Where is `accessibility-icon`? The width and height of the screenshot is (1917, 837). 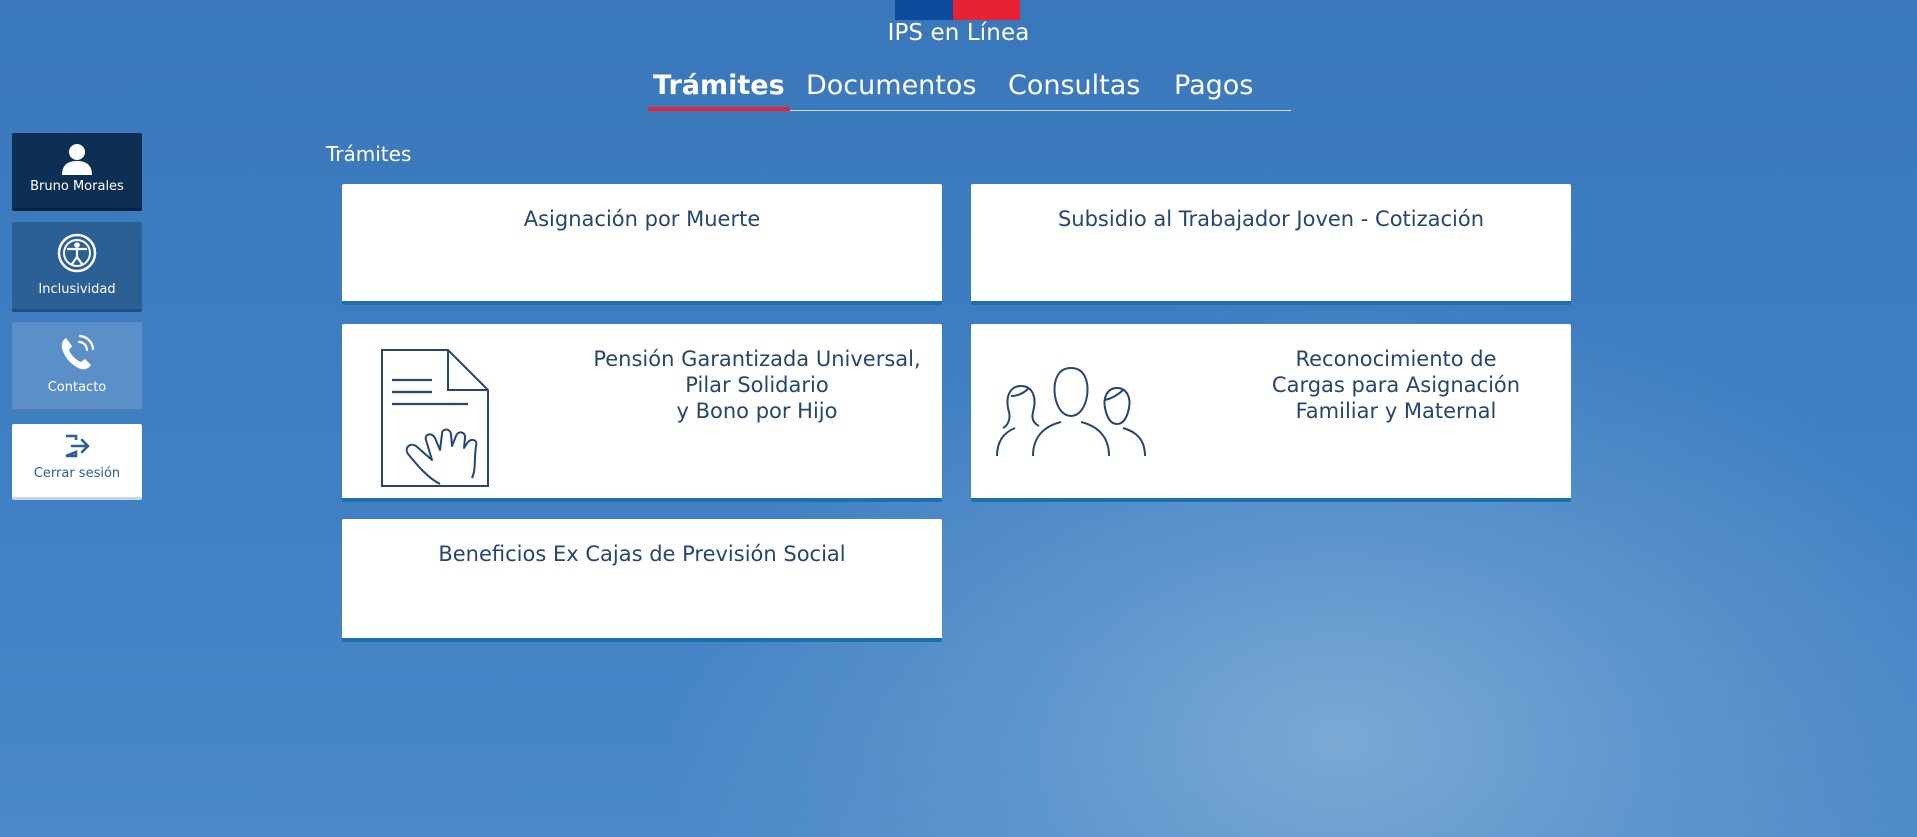
accessibility-icon is located at coordinates (77, 253).